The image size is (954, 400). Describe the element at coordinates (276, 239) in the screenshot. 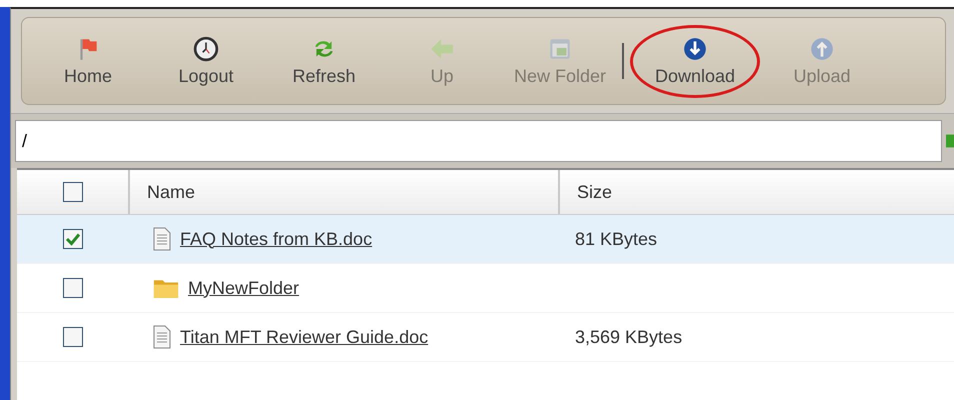

I see `file-link: FAQ Notes from KB.doc` at that location.